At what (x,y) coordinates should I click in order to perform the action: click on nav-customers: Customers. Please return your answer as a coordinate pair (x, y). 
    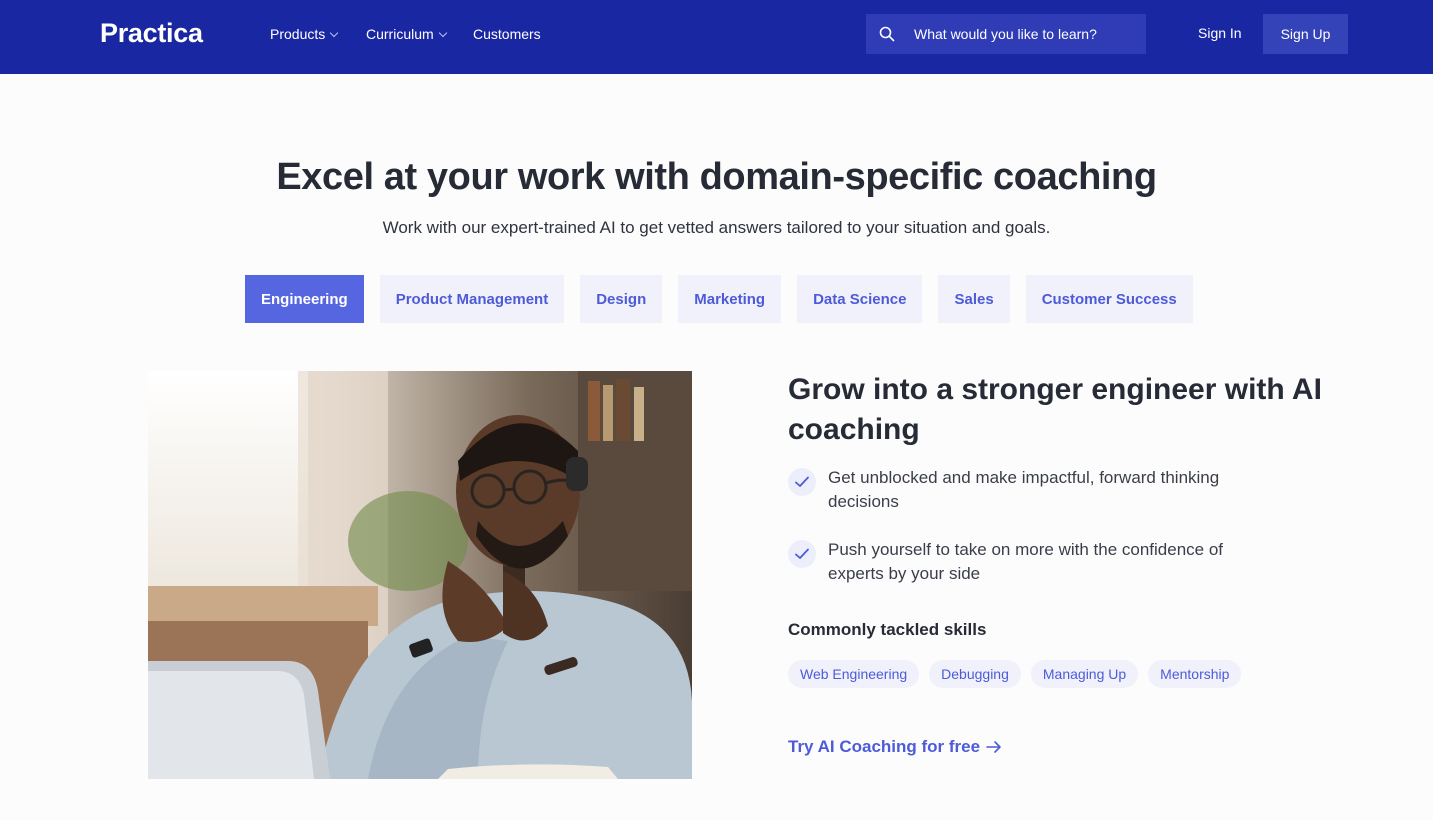
    Looking at the image, I should click on (507, 34).